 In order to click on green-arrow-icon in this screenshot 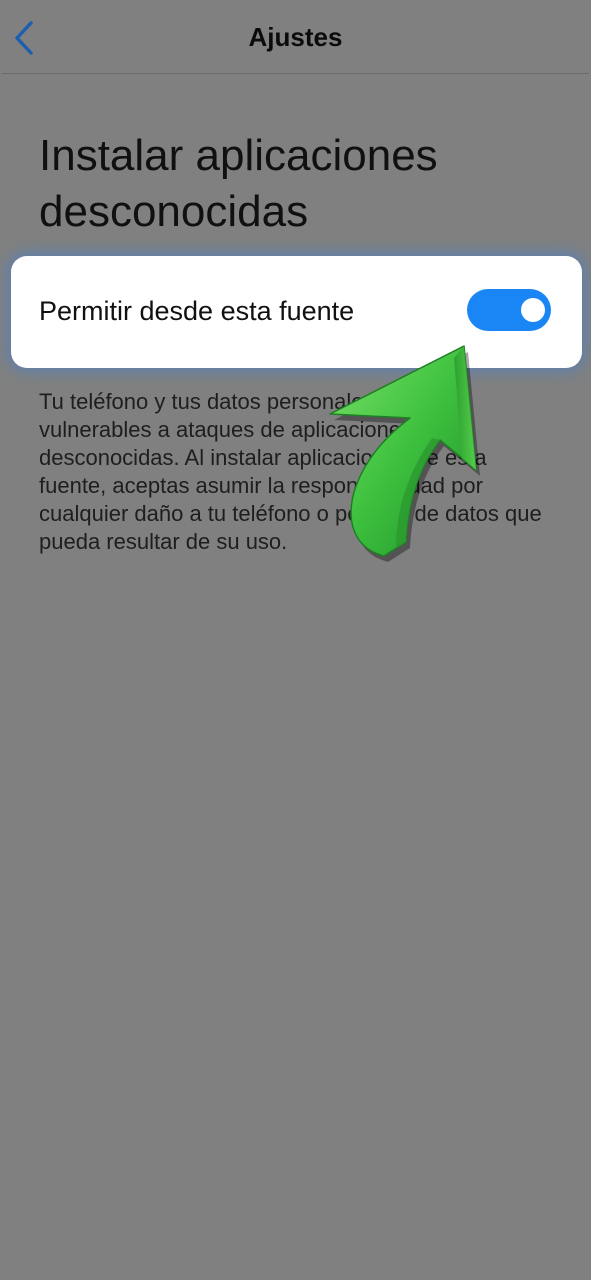, I will do `click(404, 453)`.